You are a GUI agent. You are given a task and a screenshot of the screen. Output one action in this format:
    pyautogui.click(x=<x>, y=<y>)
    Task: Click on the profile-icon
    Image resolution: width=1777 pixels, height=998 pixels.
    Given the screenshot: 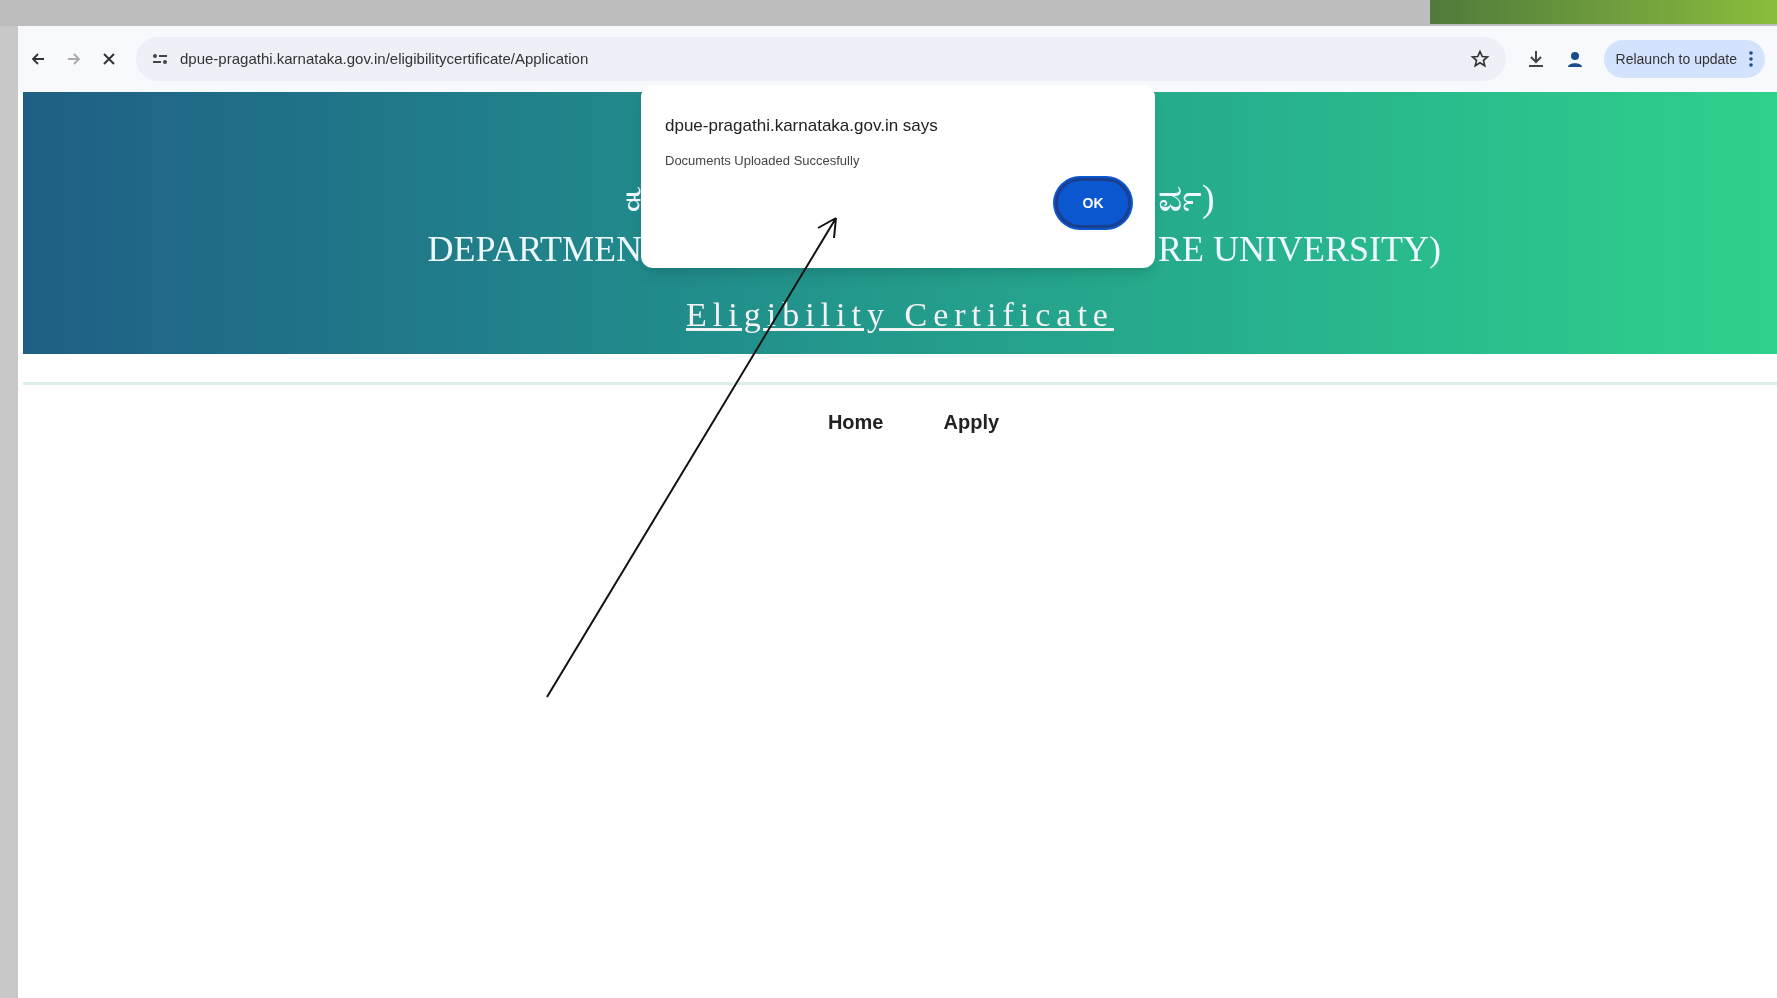 What is the action you would take?
    pyautogui.click(x=1574, y=59)
    